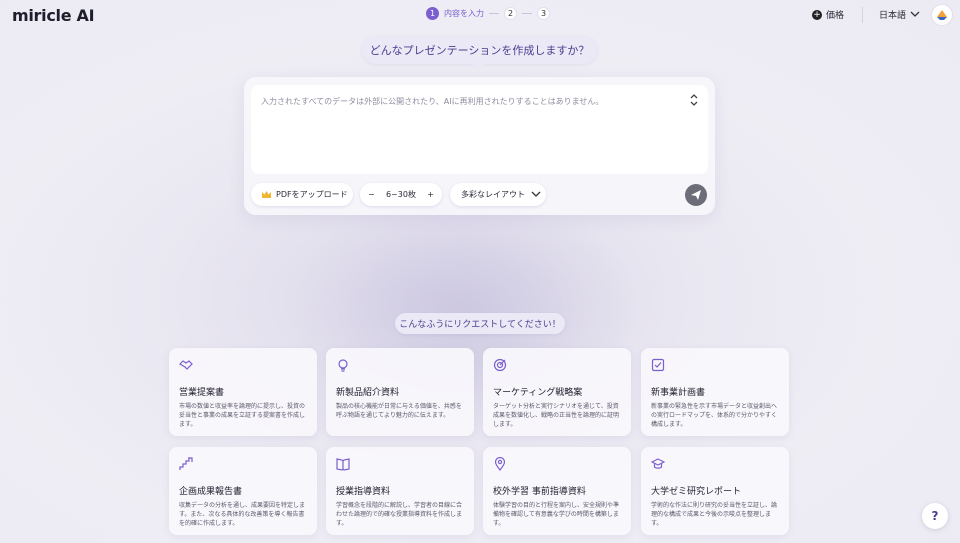 Image resolution: width=960 pixels, height=543 pixels. I want to click on slide-count-stepper: − 6~30枚 +, so click(401, 194).